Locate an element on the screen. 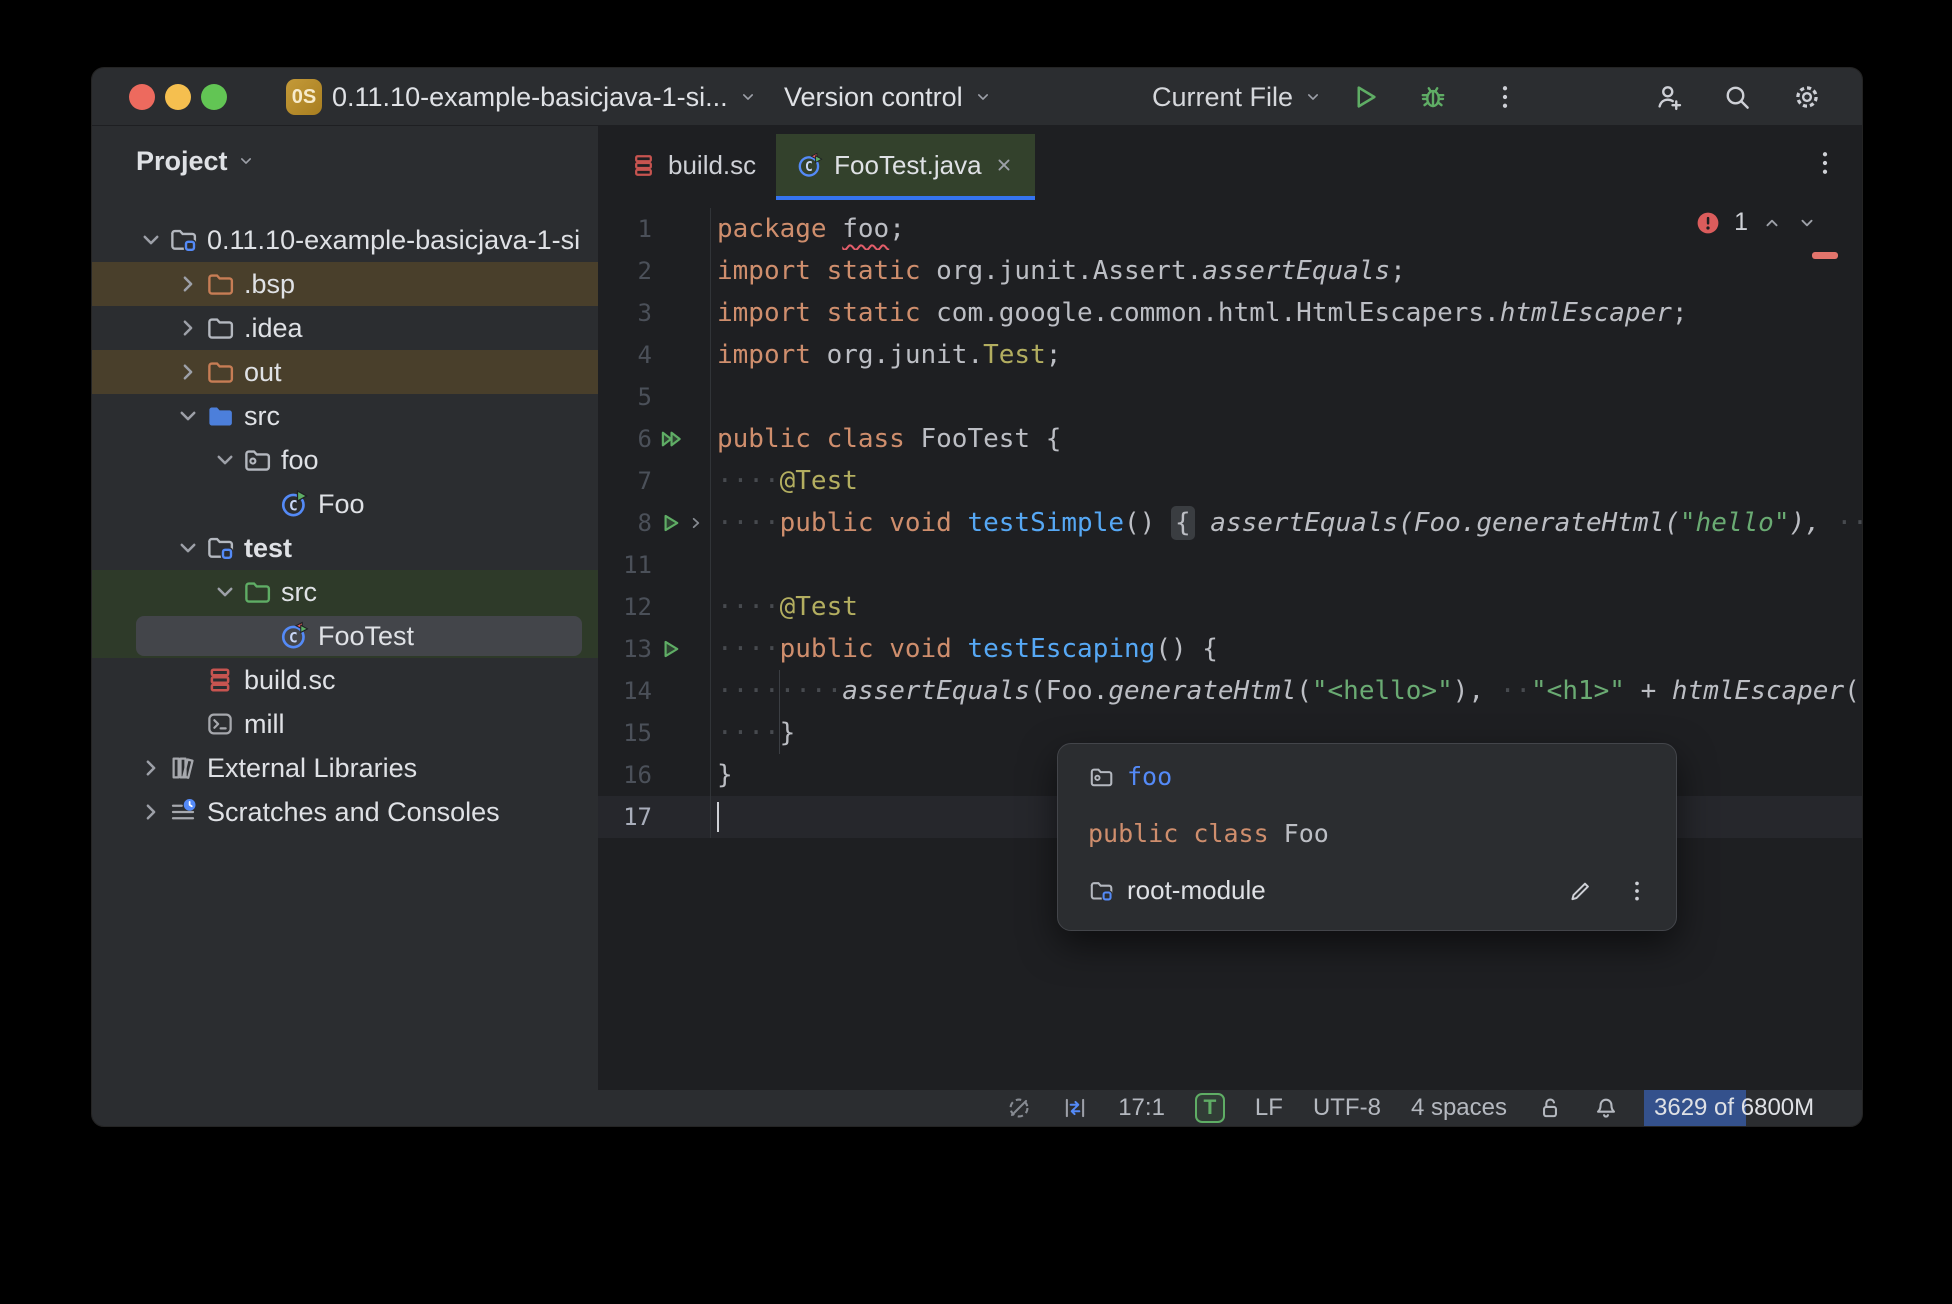 This screenshot has height=1304, width=1952. code-text: import org.junit. Test; is located at coordinates (1286, 355).